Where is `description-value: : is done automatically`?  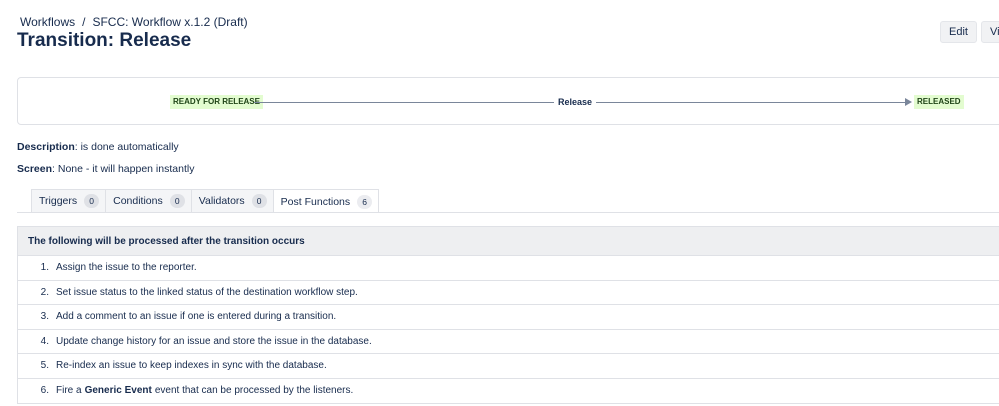
description-value: : is done automatically is located at coordinates (126, 147).